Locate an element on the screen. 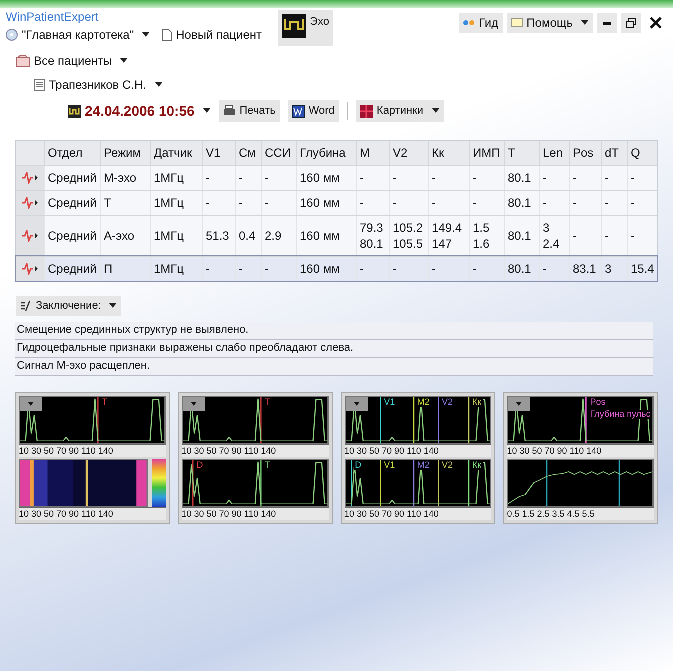 Image resolution: width=673 pixels, height=671 pixels. new-patient-button: Новый пациент is located at coordinates (212, 35).